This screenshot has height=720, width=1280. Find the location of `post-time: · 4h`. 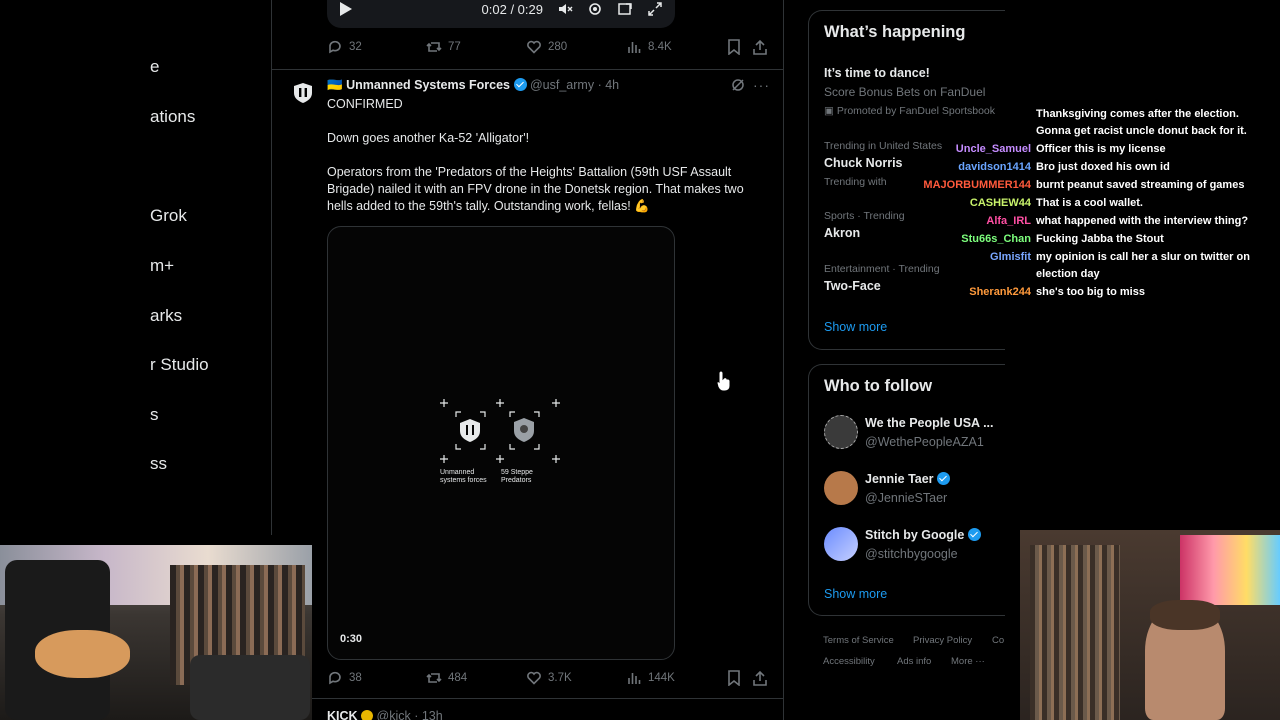

post-time: · 4h is located at coordinates (609, 85).